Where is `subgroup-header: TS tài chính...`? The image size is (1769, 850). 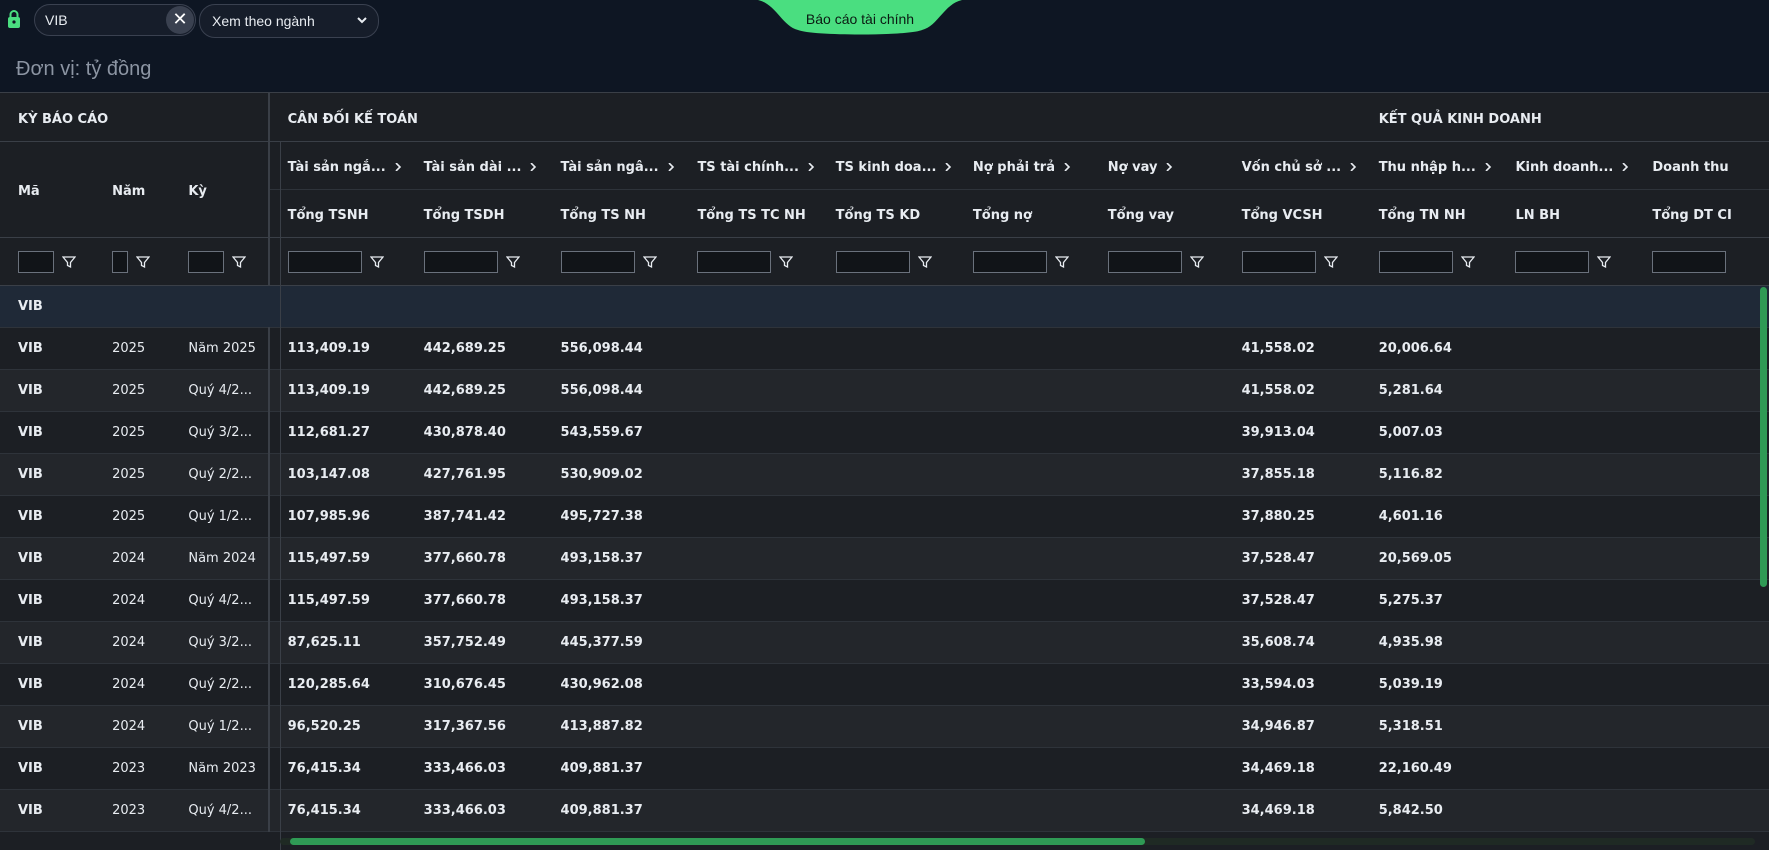
subgroup-header: TS tài chính... is located at coordinates (748, 165).